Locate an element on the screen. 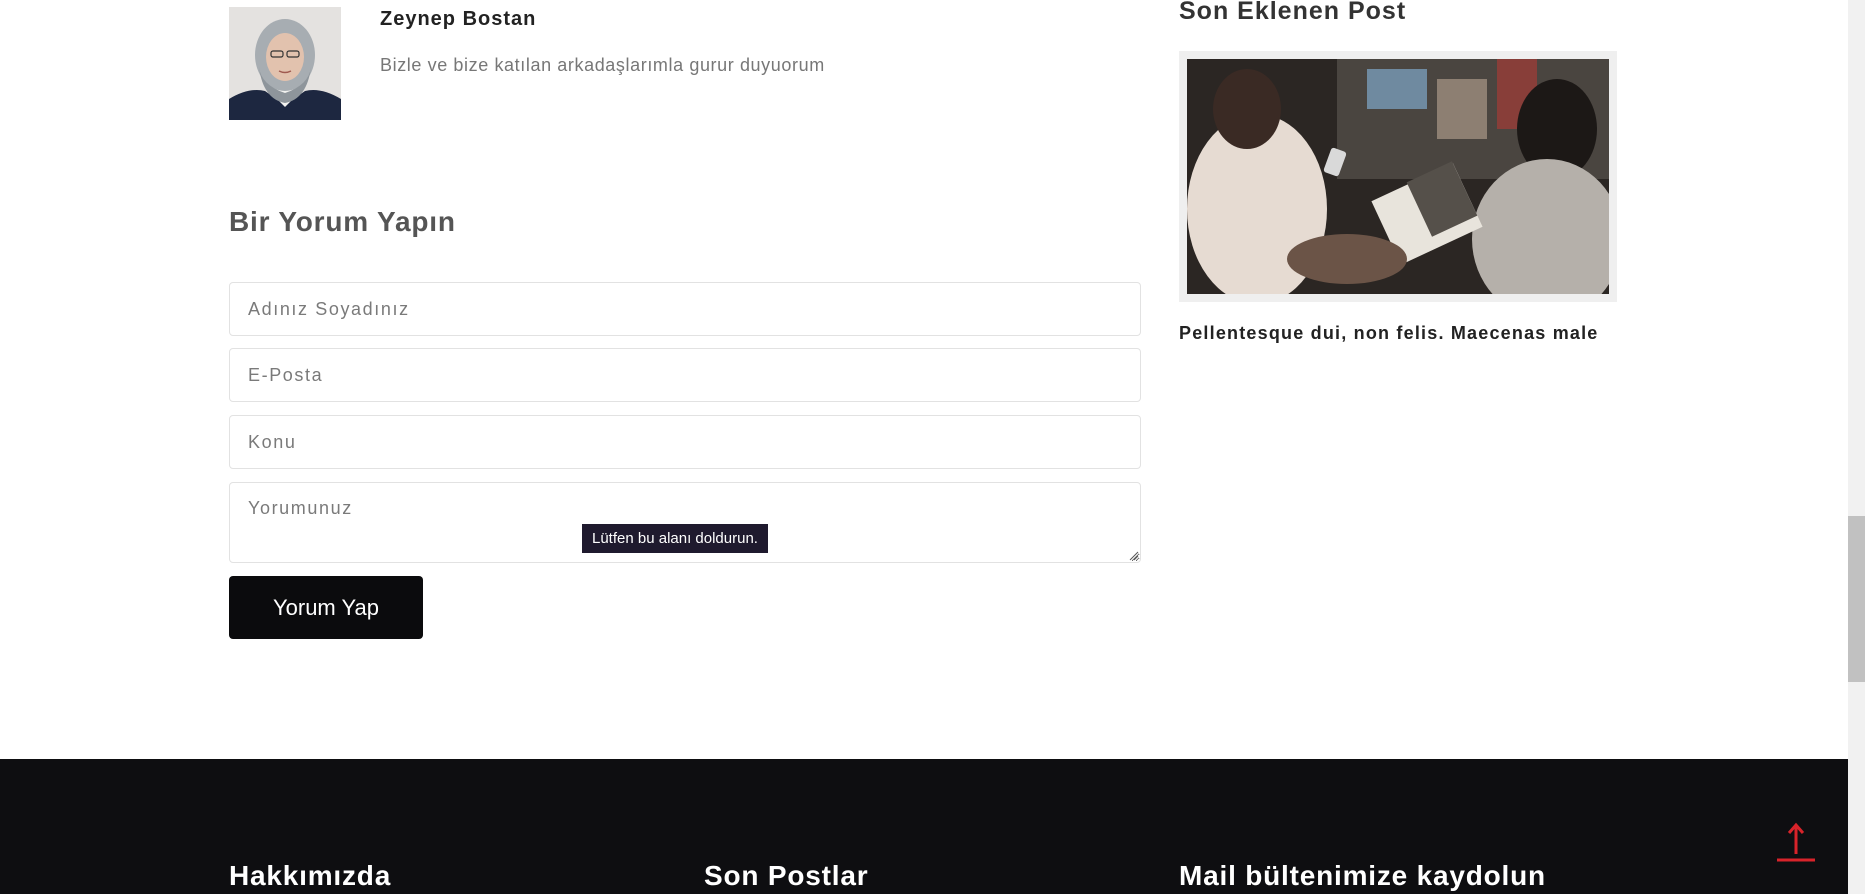  back-to-top-button is located at coordinates (1796, 842).